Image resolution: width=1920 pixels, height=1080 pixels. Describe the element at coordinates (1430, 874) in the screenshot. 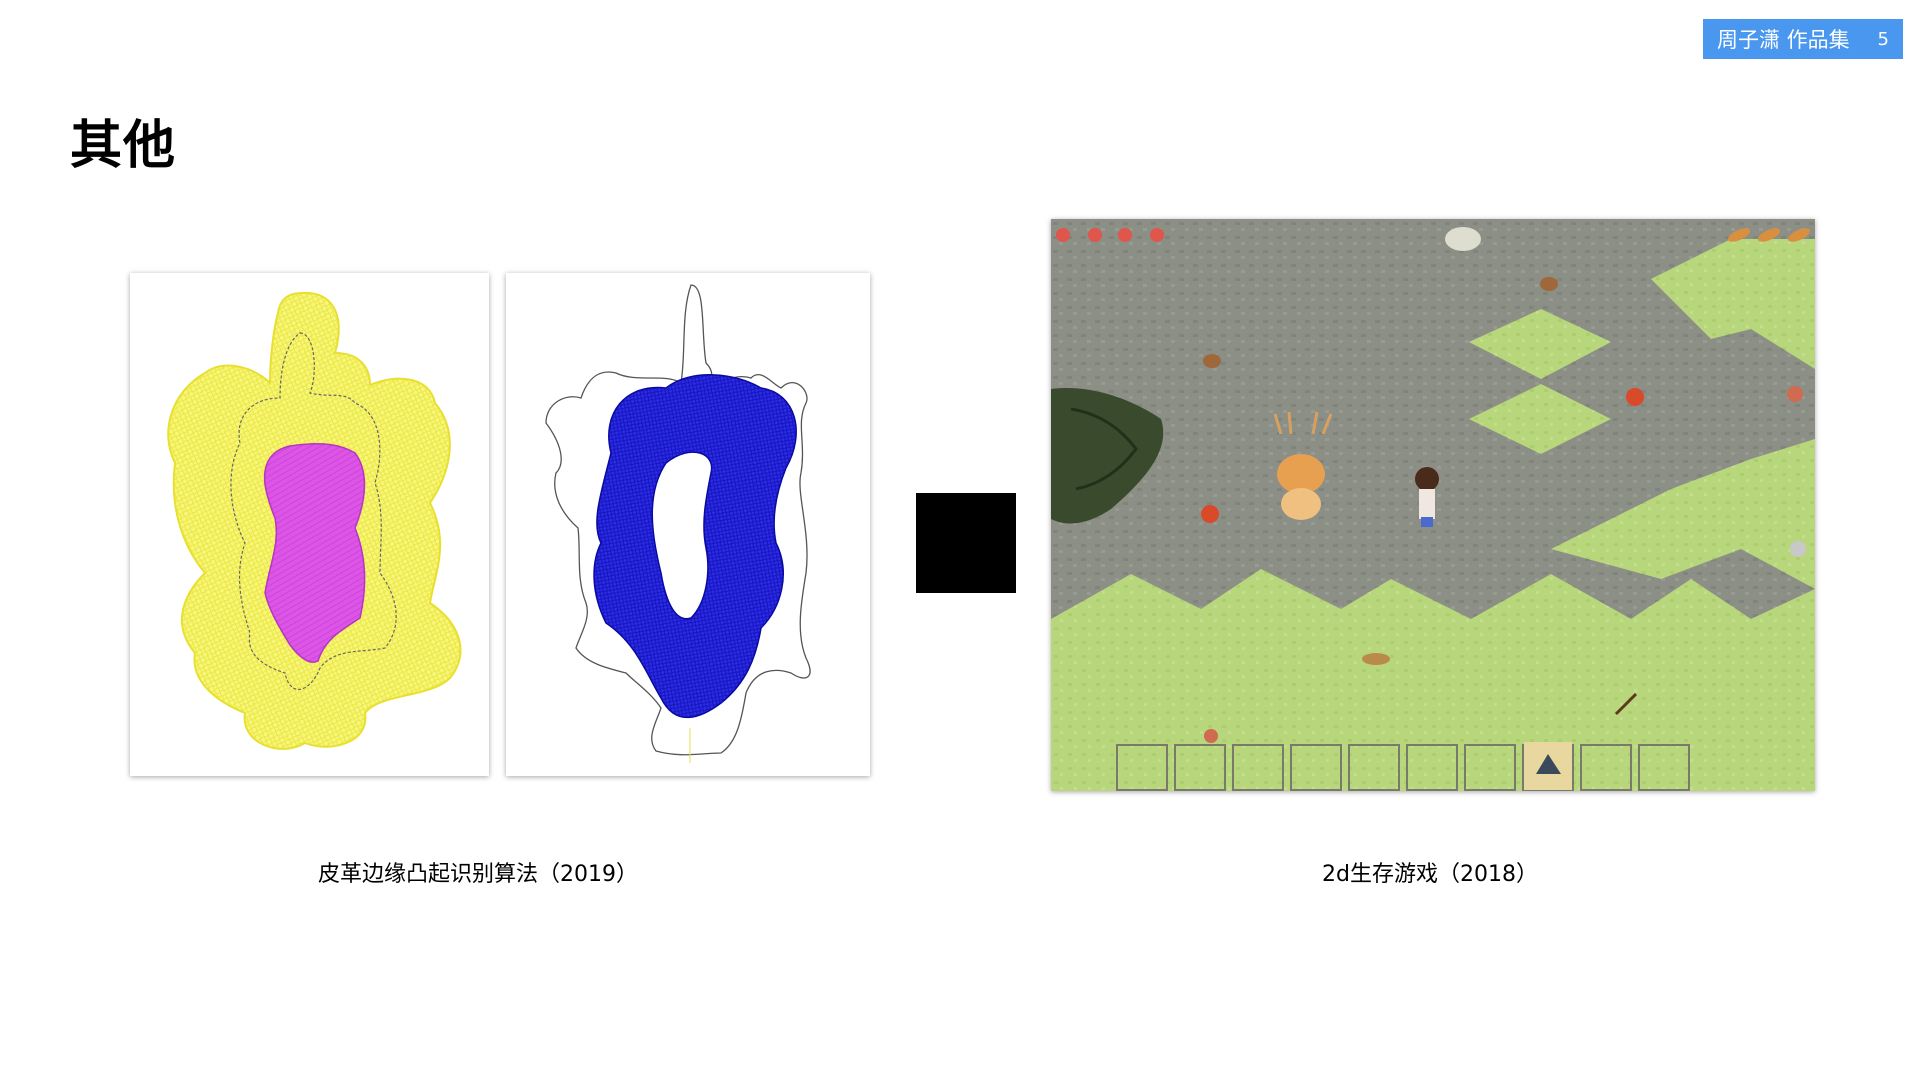

I see `caption-2d-game: 2d生存游戏（2018）` at that location.